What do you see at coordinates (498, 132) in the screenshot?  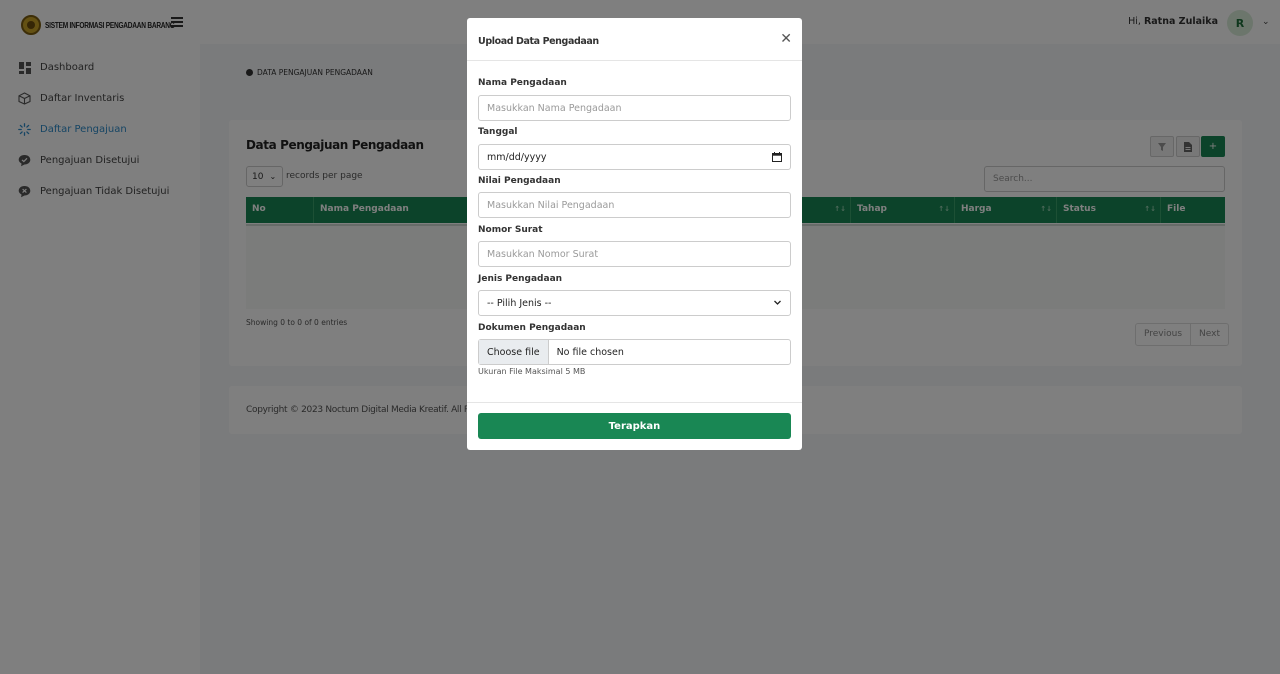 I see `tanggal-label: Tanggal` at bounding box center [498, 132].